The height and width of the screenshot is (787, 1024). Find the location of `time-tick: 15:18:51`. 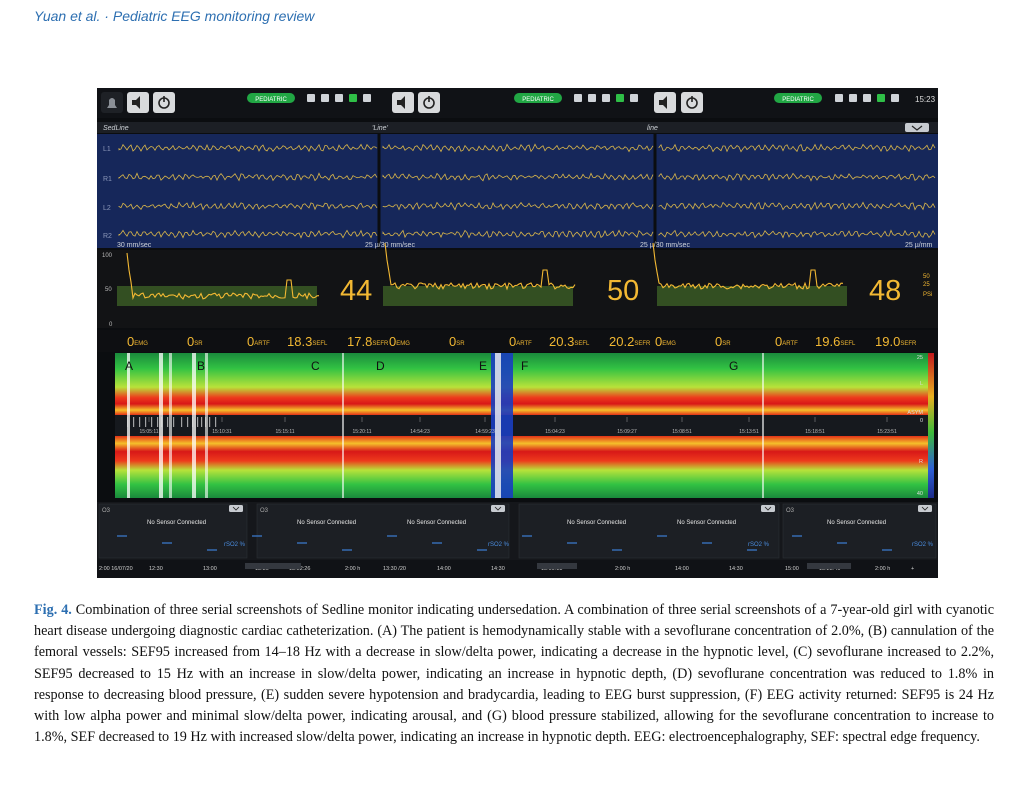

time-tick: 15:18:51 is located at coordinates (815, 432).